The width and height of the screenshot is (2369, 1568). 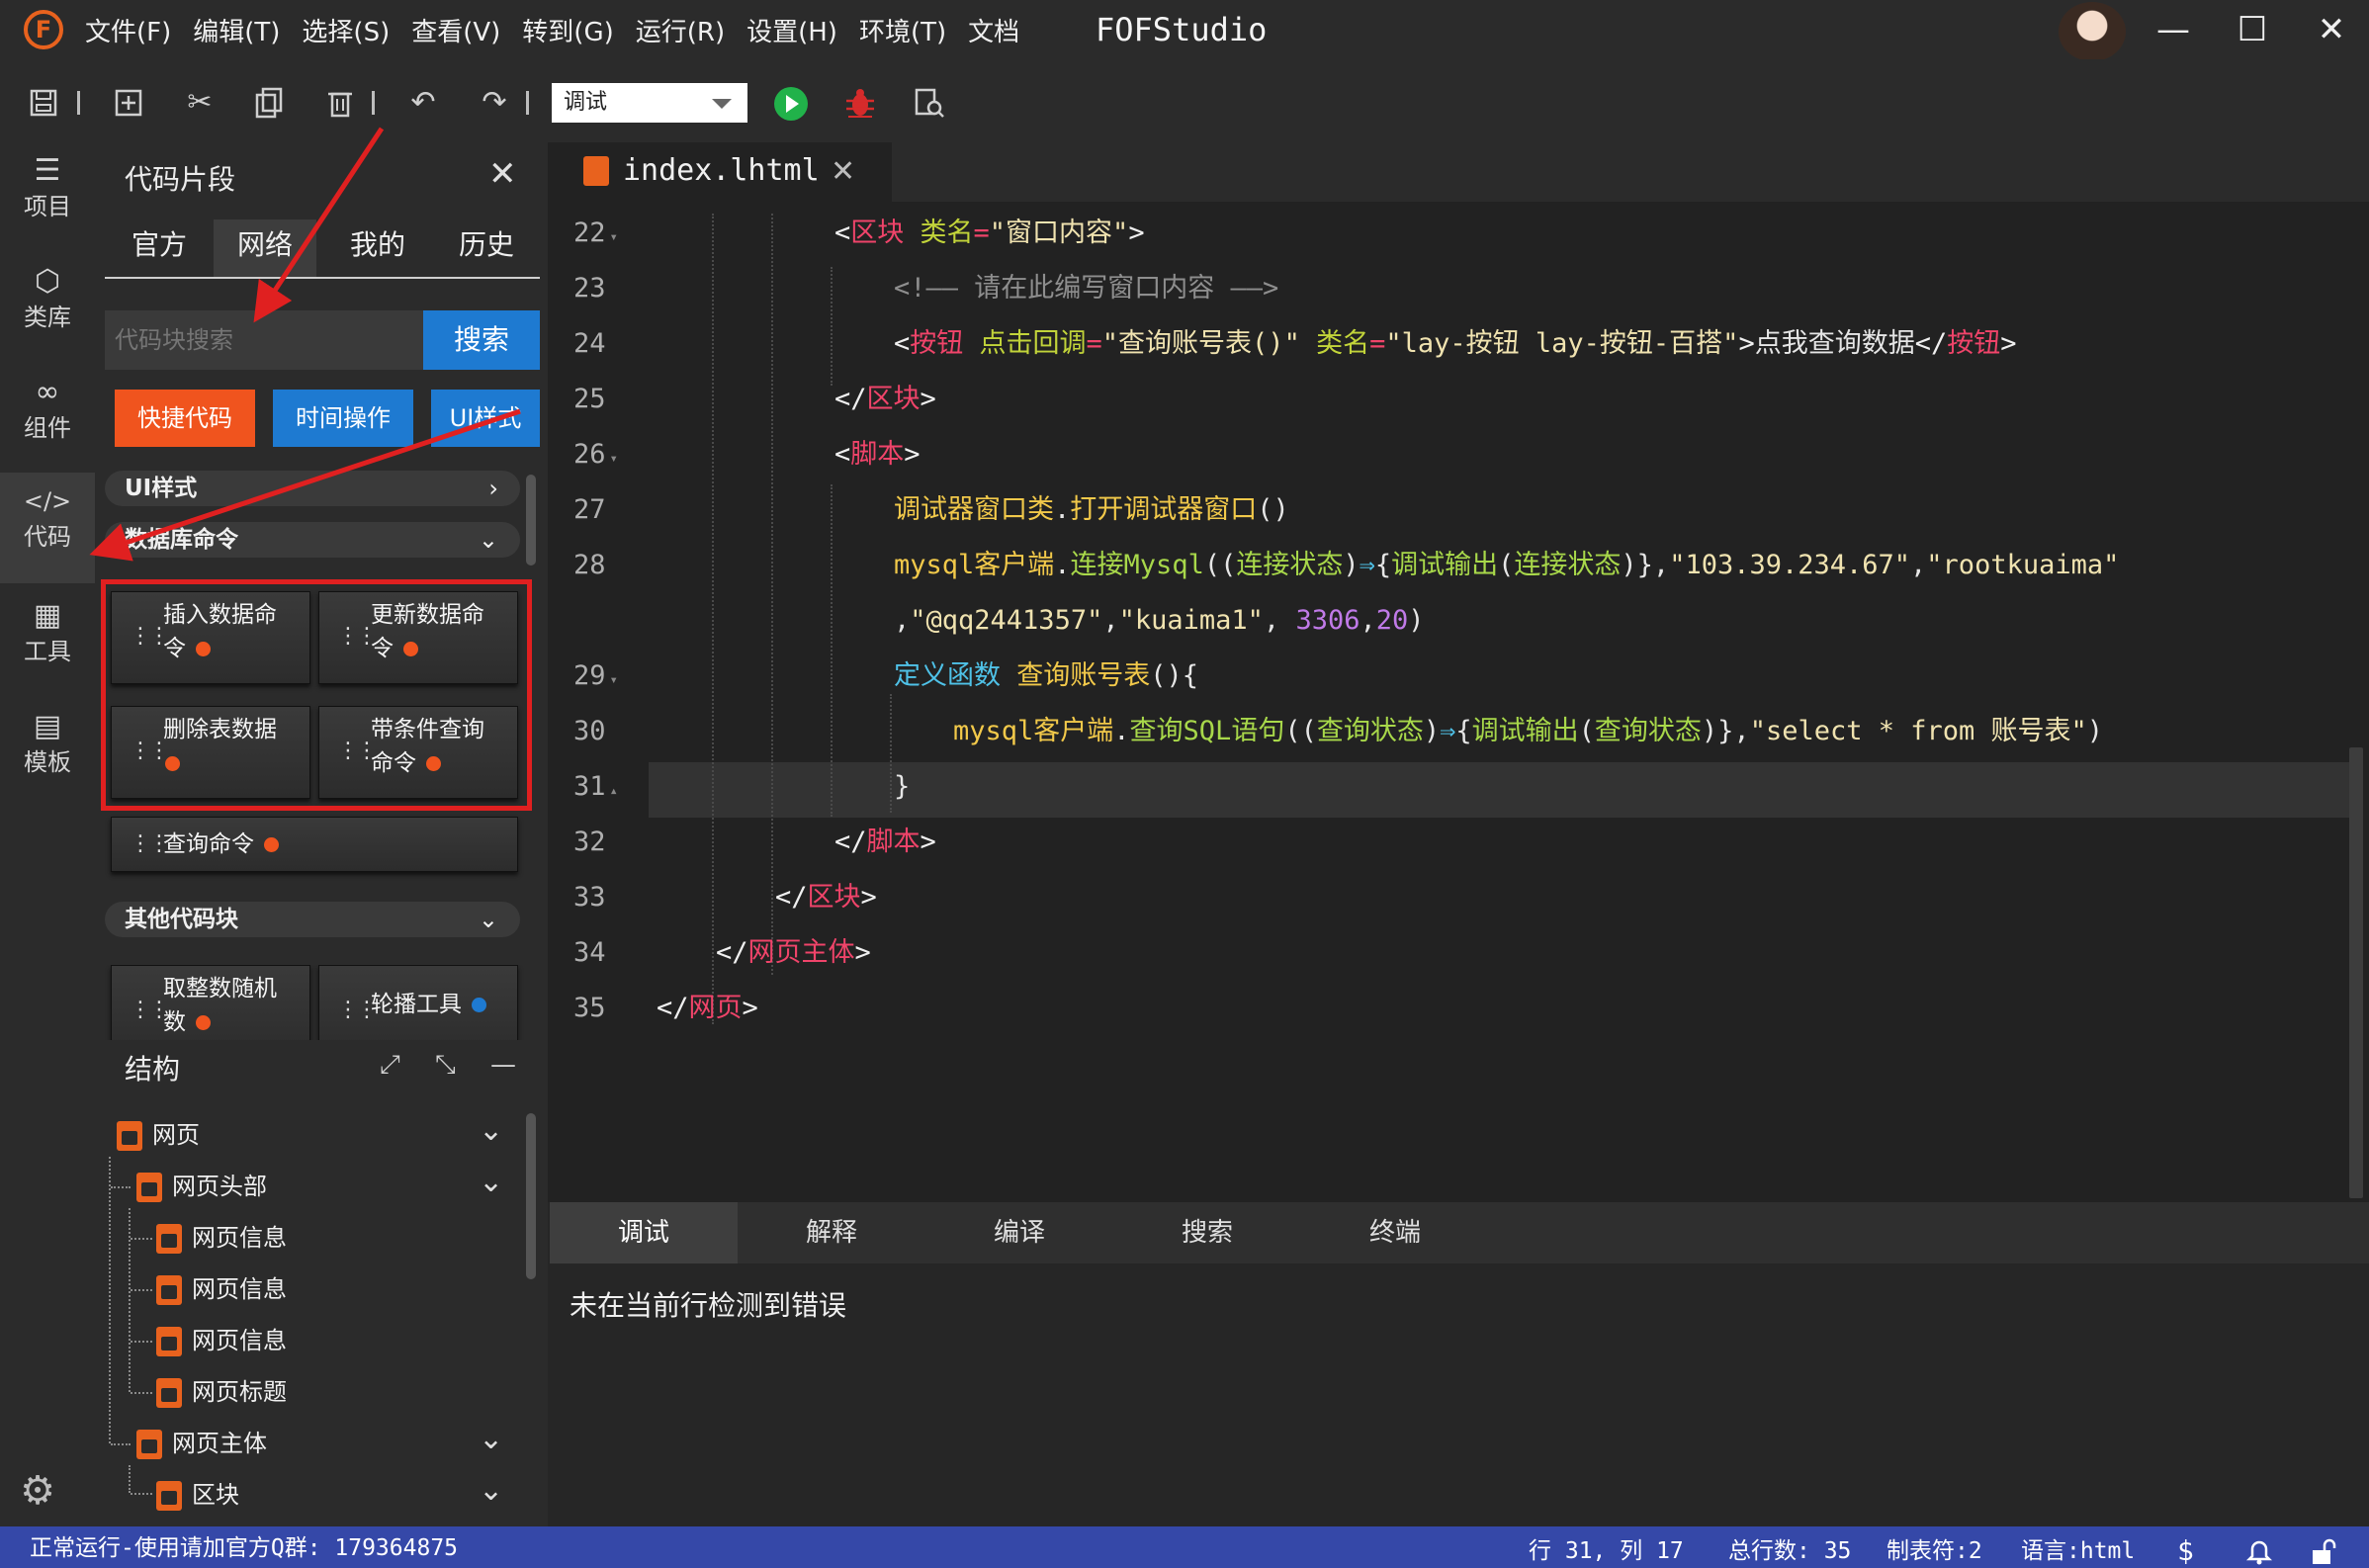 I want to click on category-ui-style: UI样式, so click(x=486, y=419).